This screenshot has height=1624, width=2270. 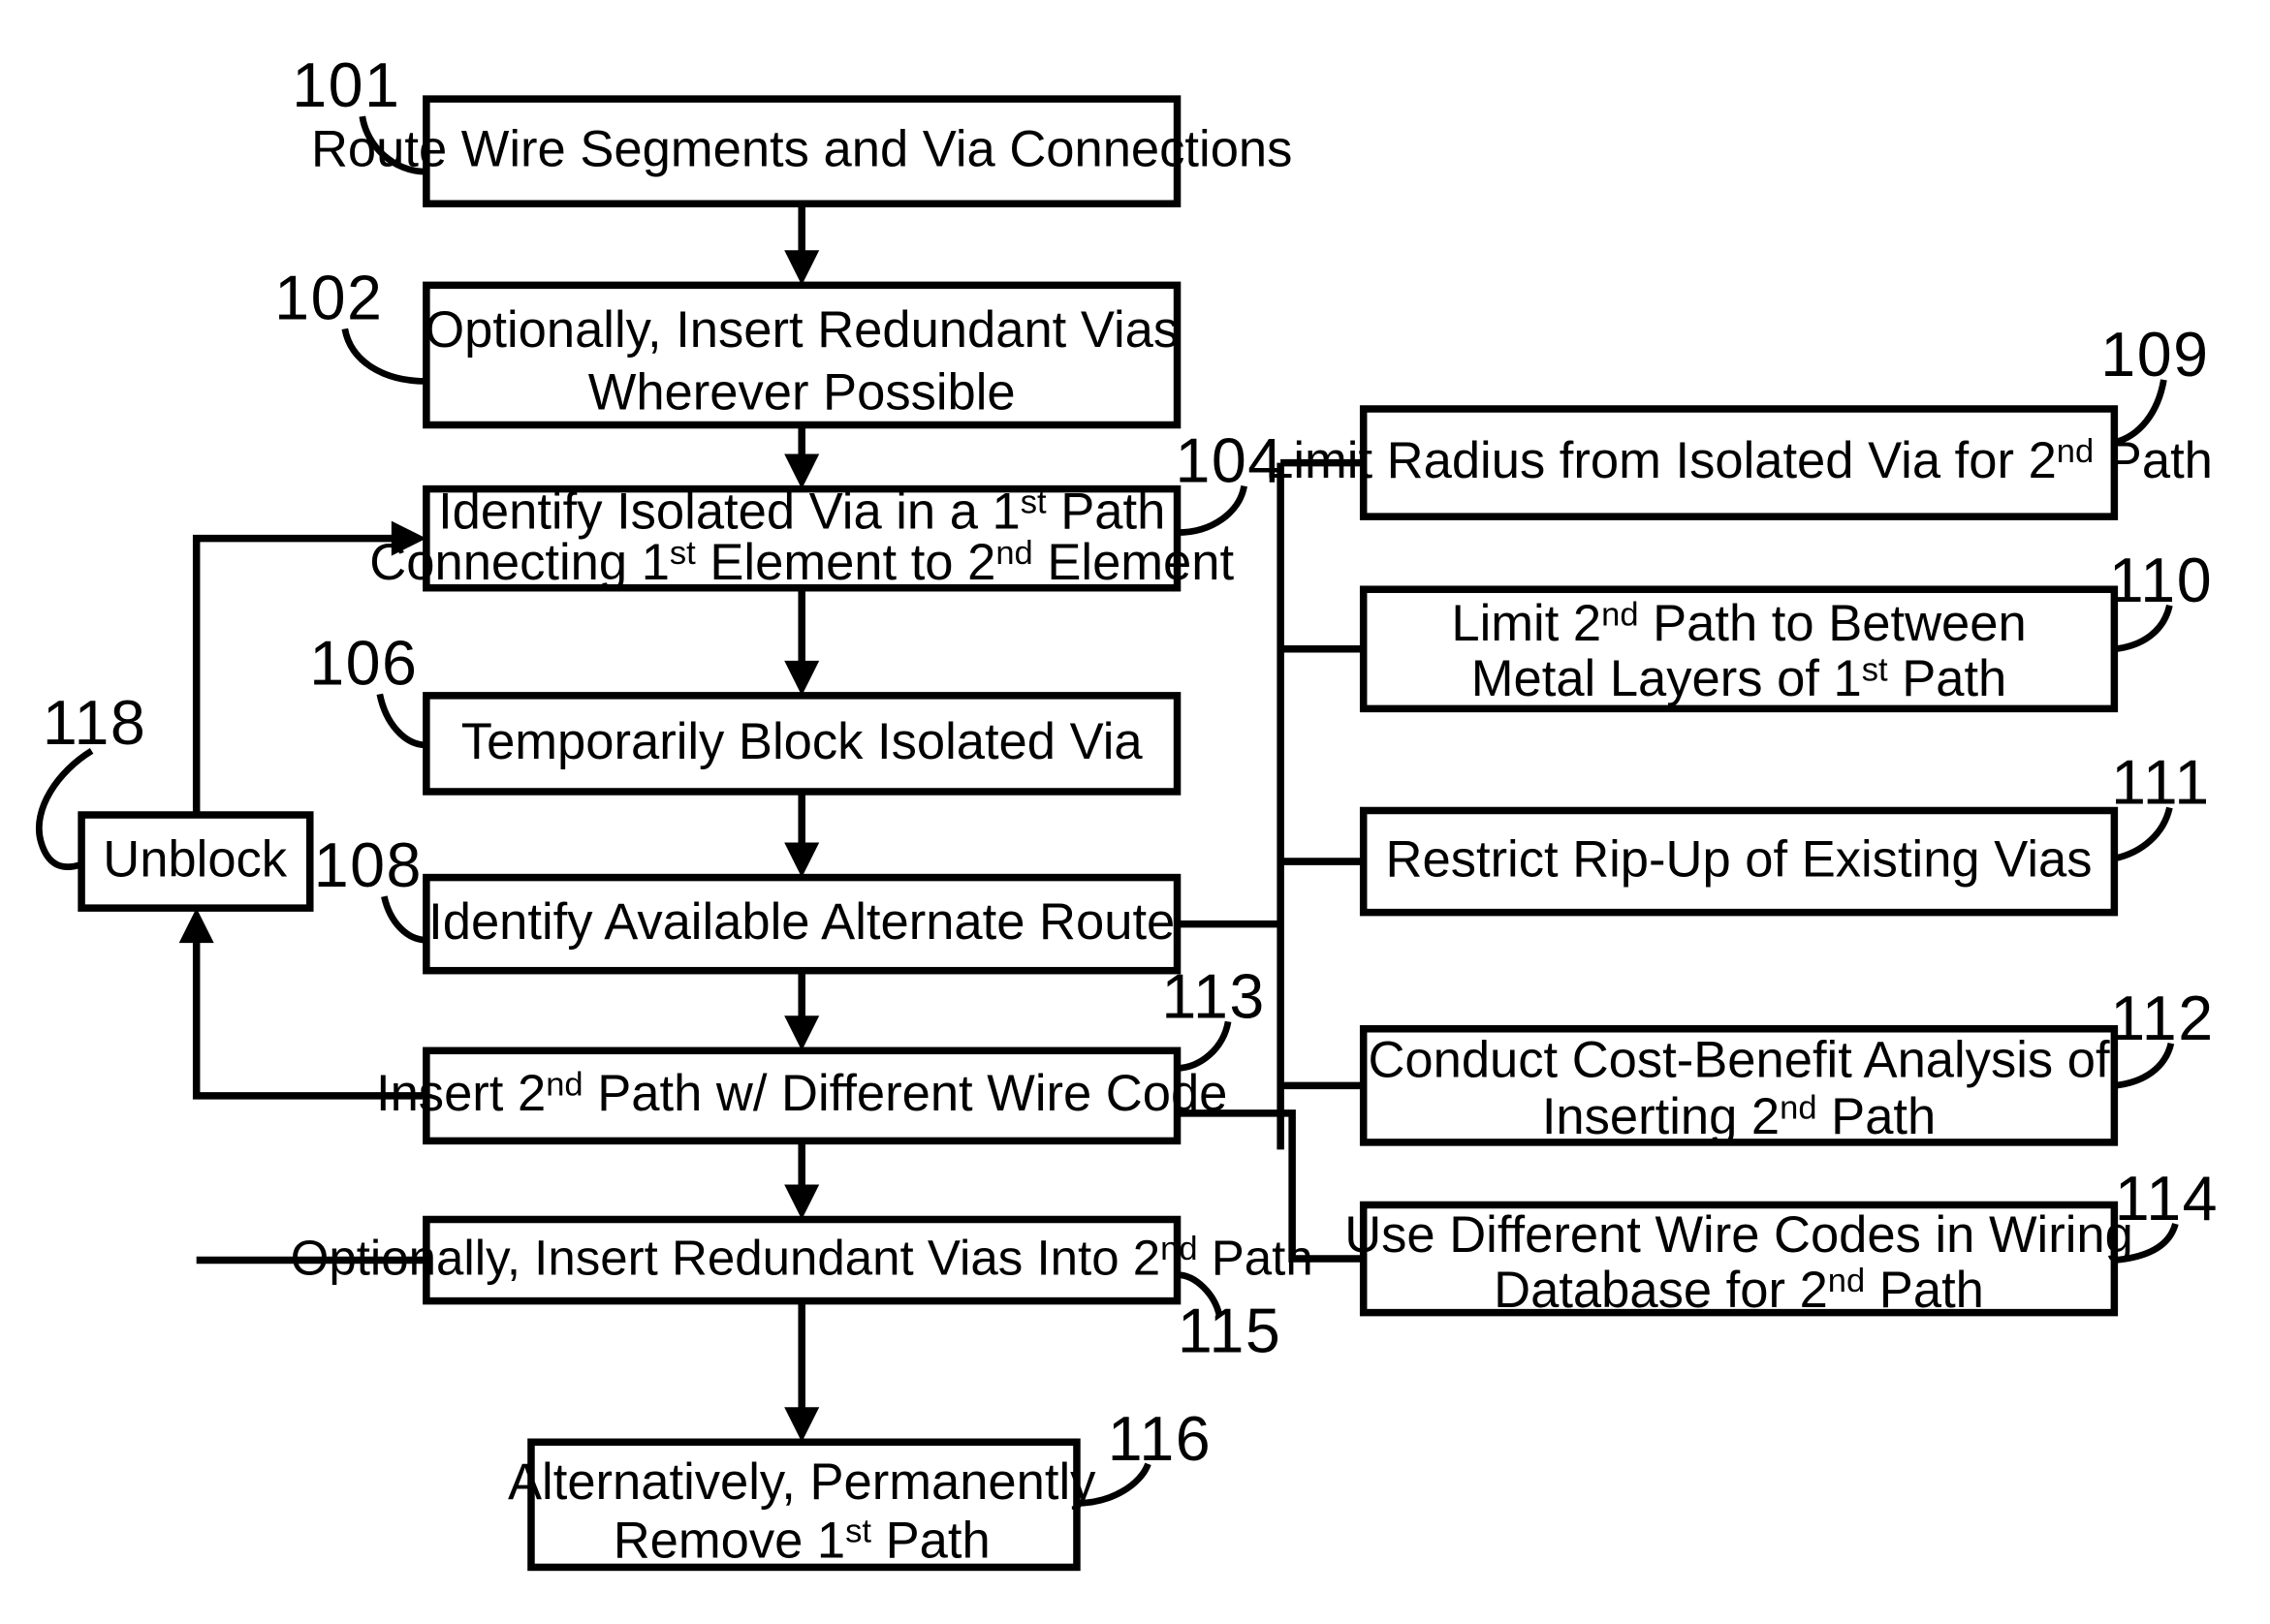 I want to click on box-label-113: Insert 2nd Path w/ Different Wire Code, so click(x=801, y=1094).